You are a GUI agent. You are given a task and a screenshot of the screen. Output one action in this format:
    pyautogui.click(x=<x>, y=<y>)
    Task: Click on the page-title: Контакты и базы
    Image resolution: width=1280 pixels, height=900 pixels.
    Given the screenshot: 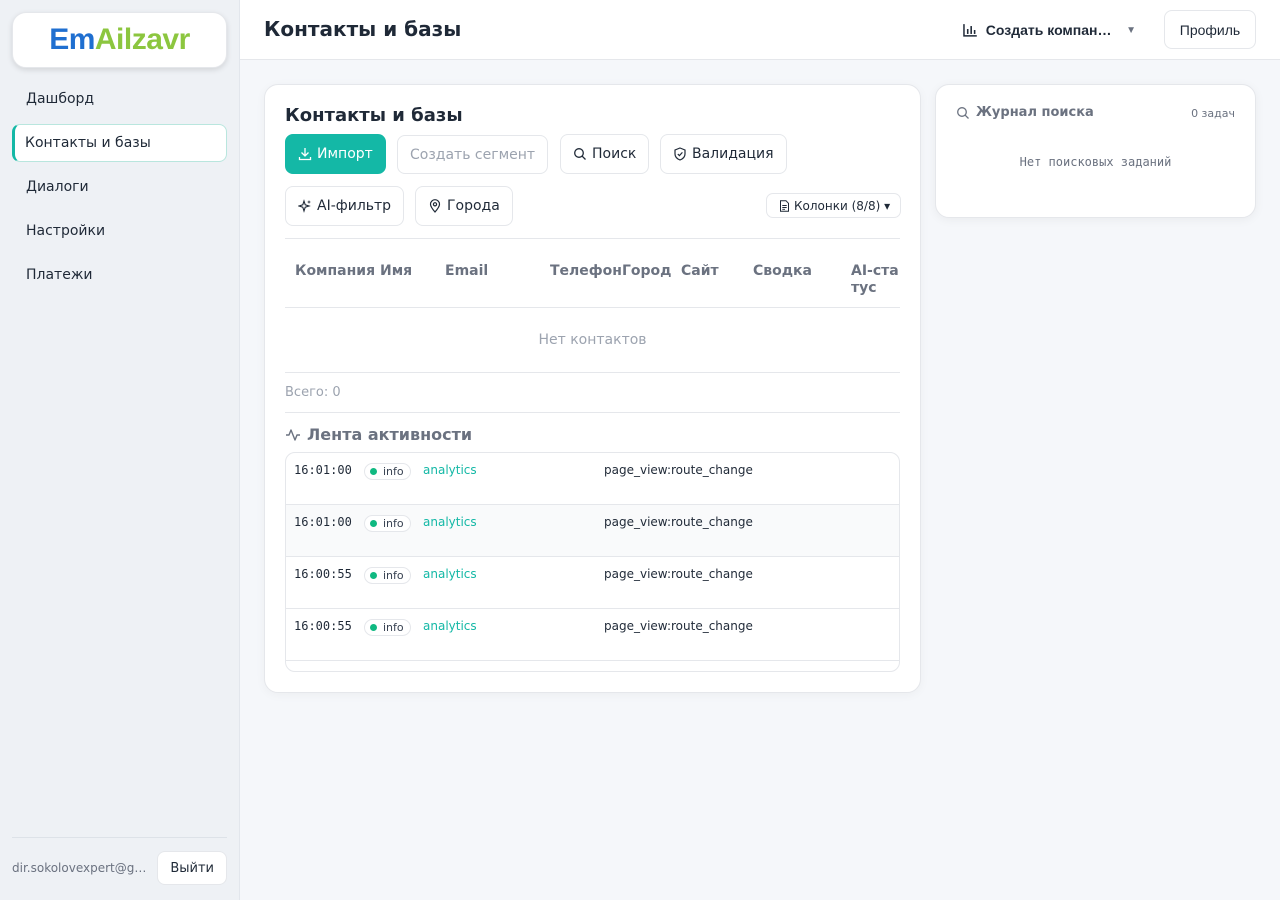 What is the action you would take?
    pyautogui.click(x=363, y=29)
    